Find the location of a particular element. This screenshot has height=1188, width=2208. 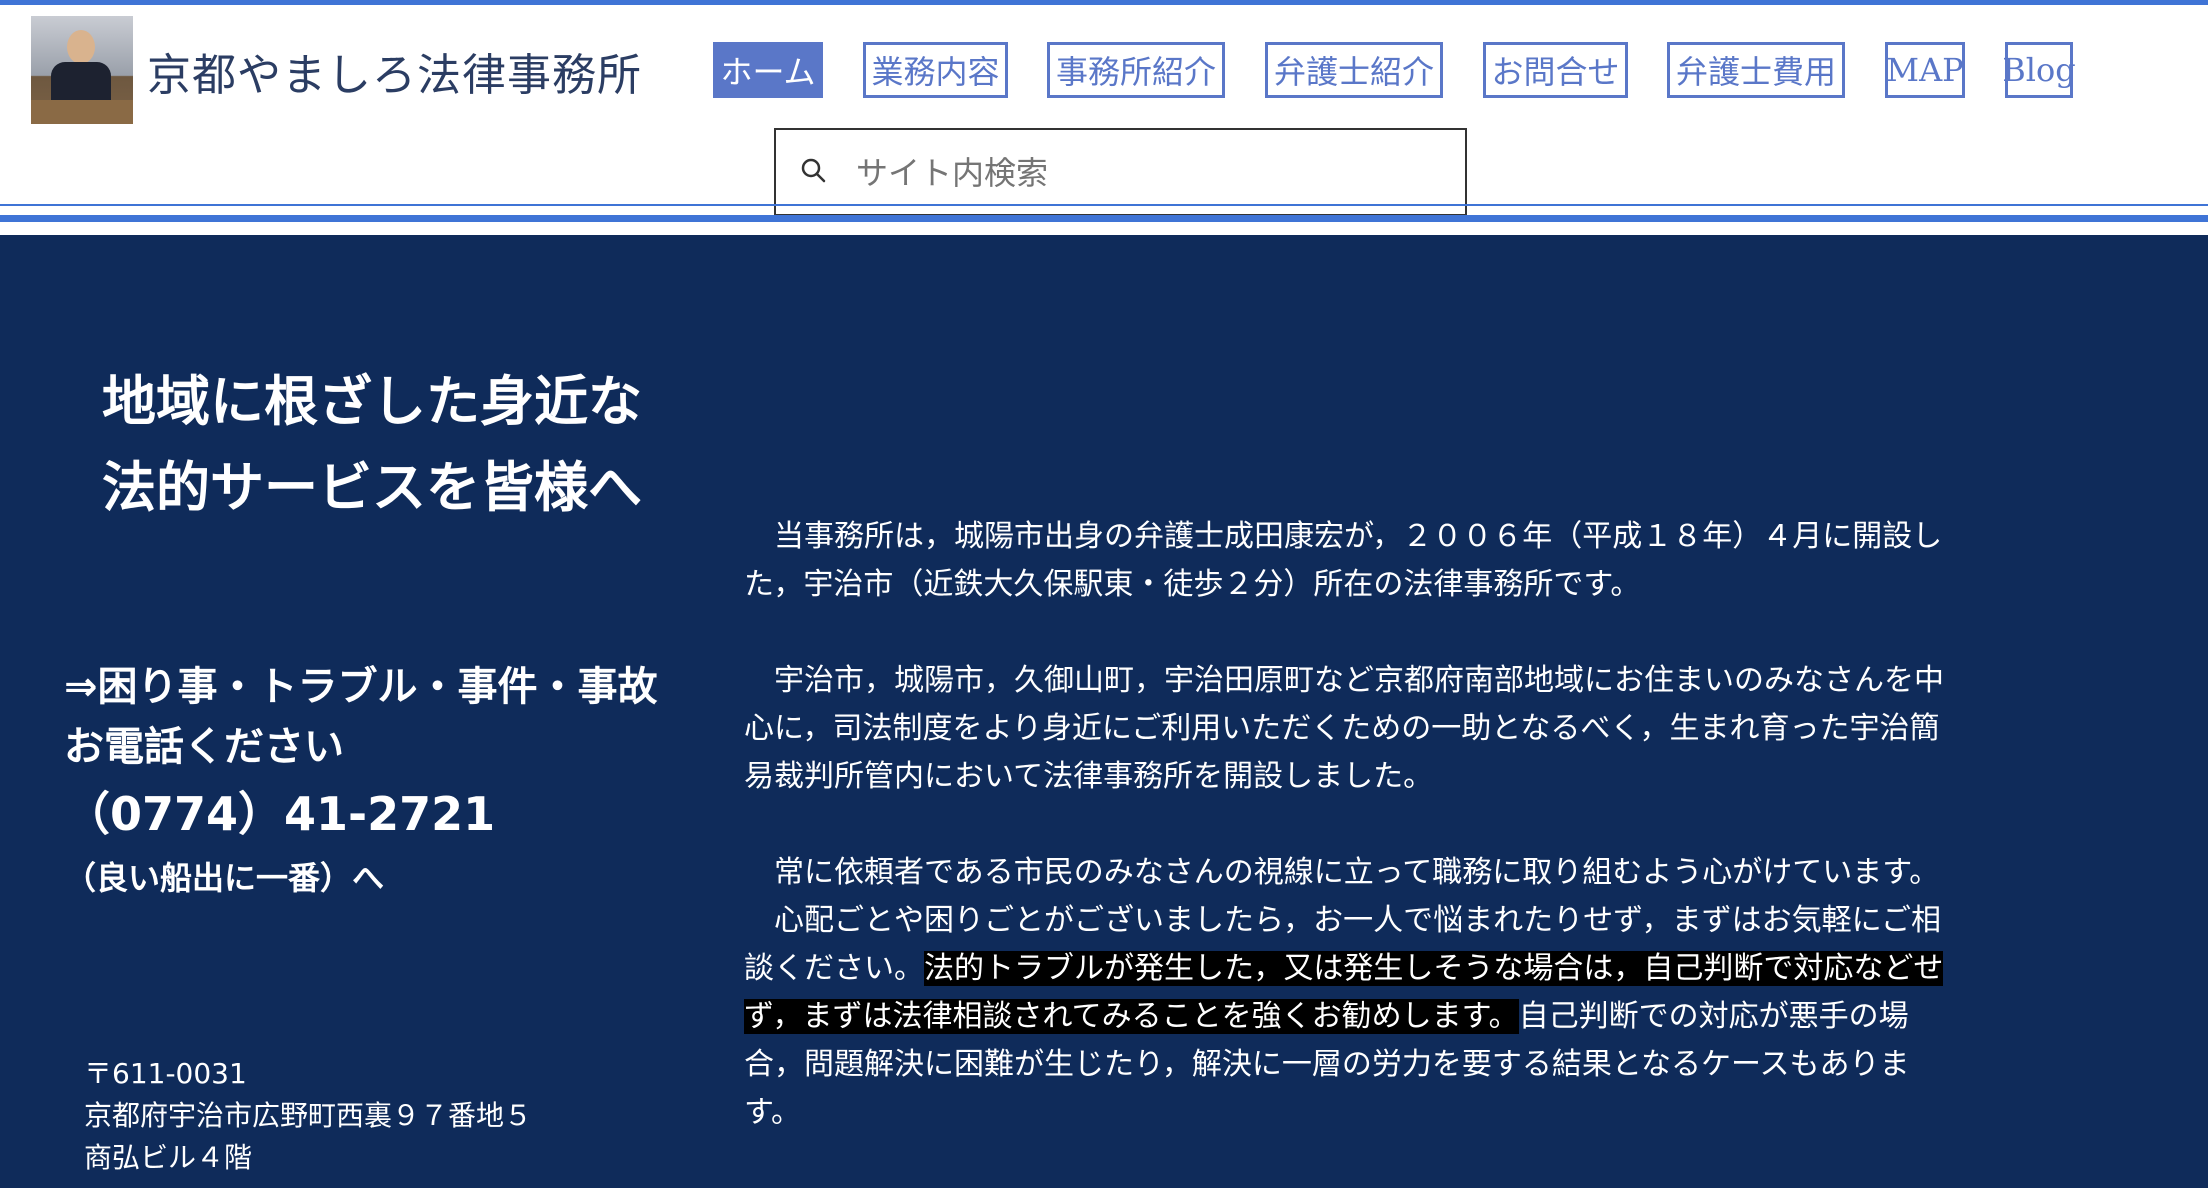

search-input is located at coordinates (1151, 173).